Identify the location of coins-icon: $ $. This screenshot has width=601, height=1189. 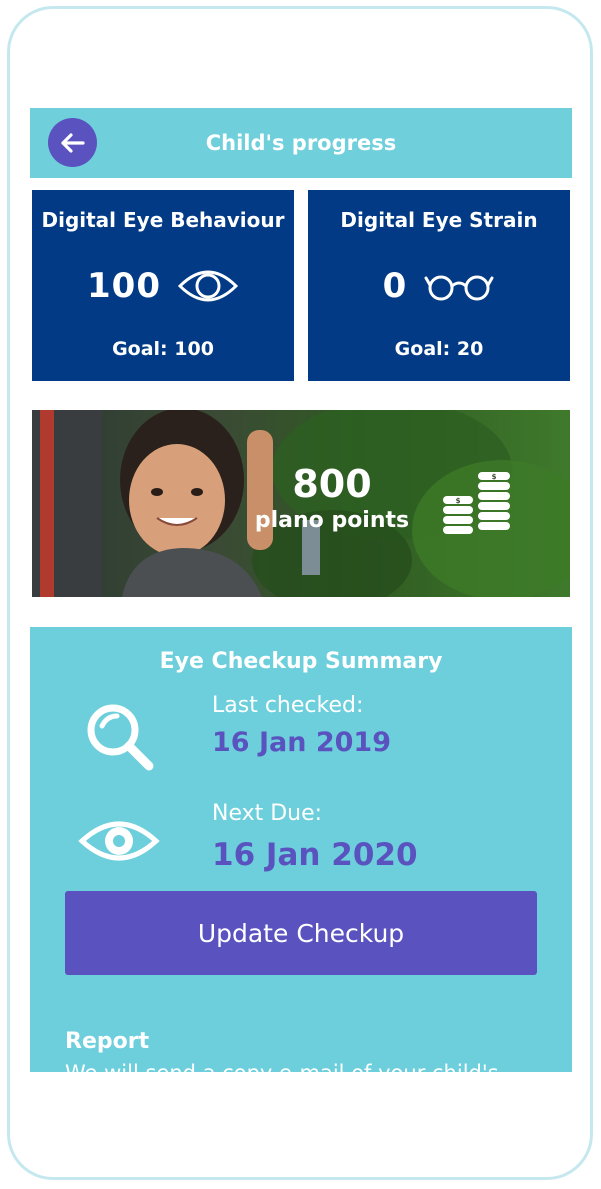
(476, 503).